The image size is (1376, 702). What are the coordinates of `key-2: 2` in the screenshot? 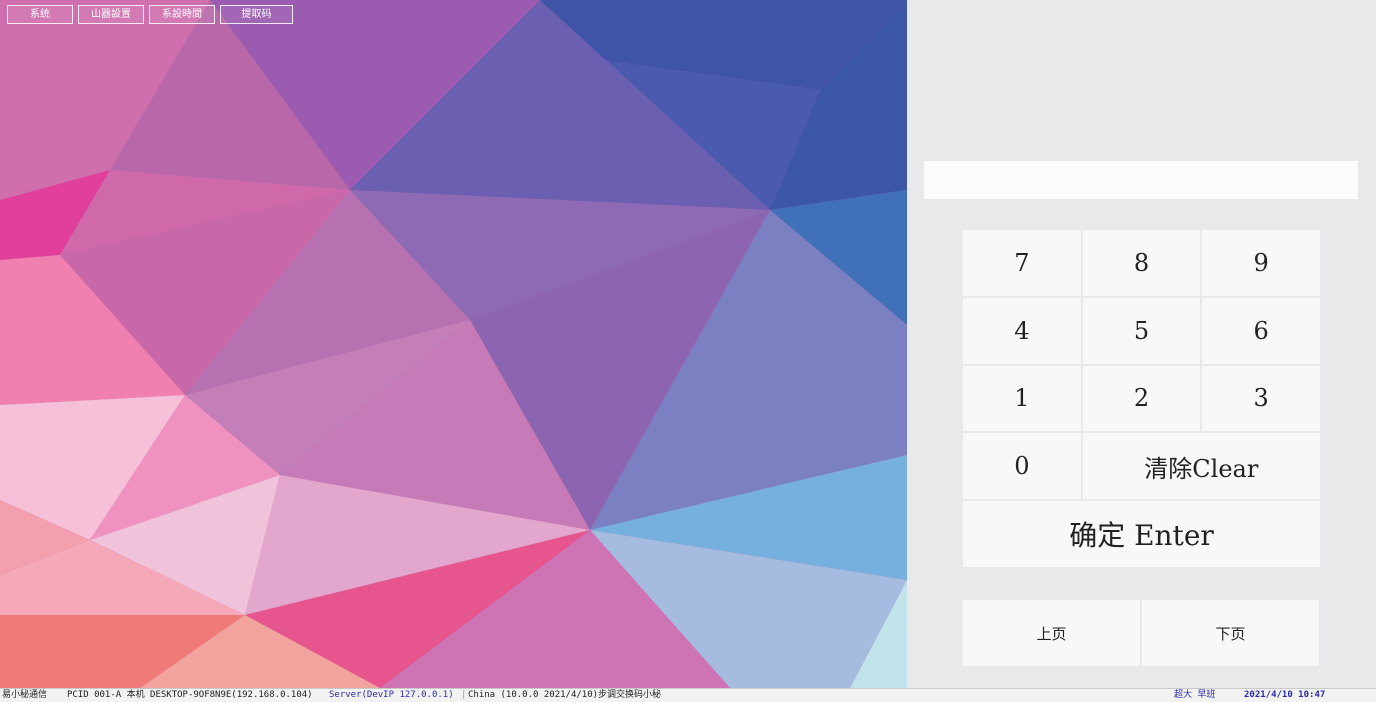 It's located at (1141, 398).